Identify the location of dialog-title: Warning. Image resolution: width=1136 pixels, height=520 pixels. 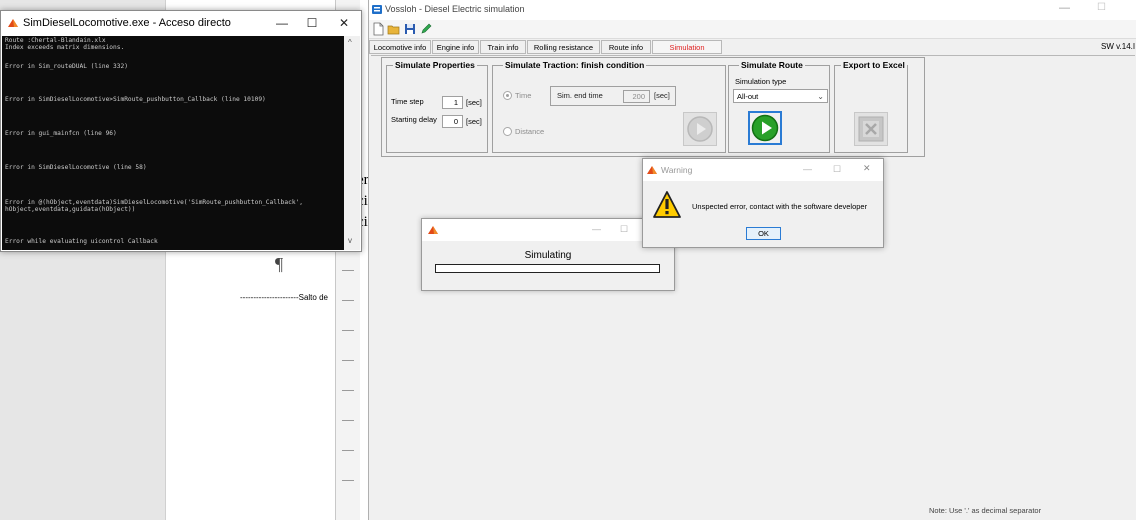
(677, 170).